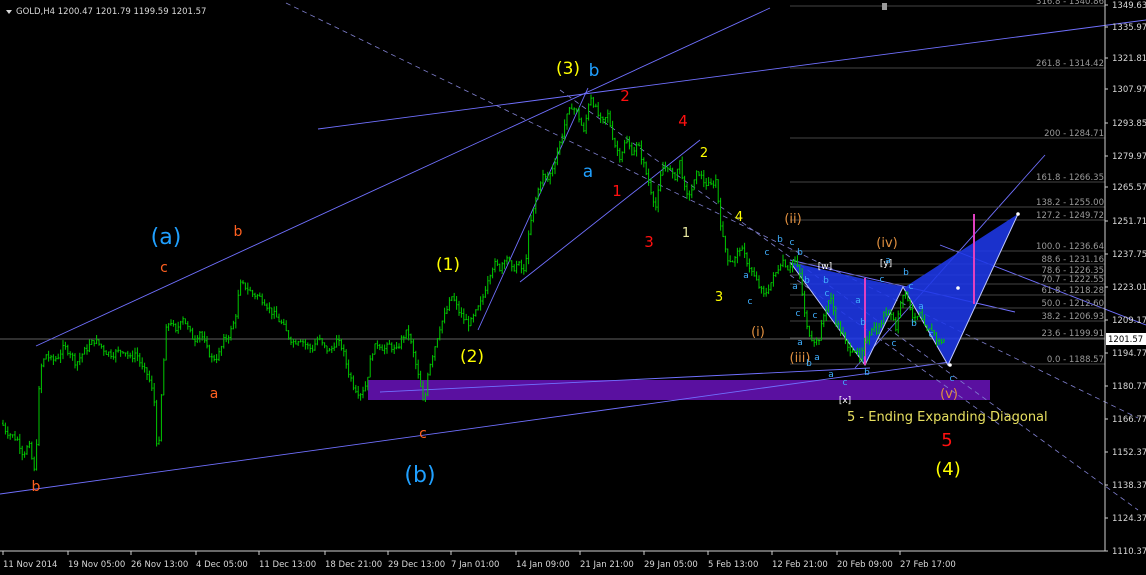 Image resolution: width=1146 pixels, height=575 pixels. What do you see at coordinates (949, 394) in the screenshot?
I see `wave-label: (v)` at bounding box center [949, 394].